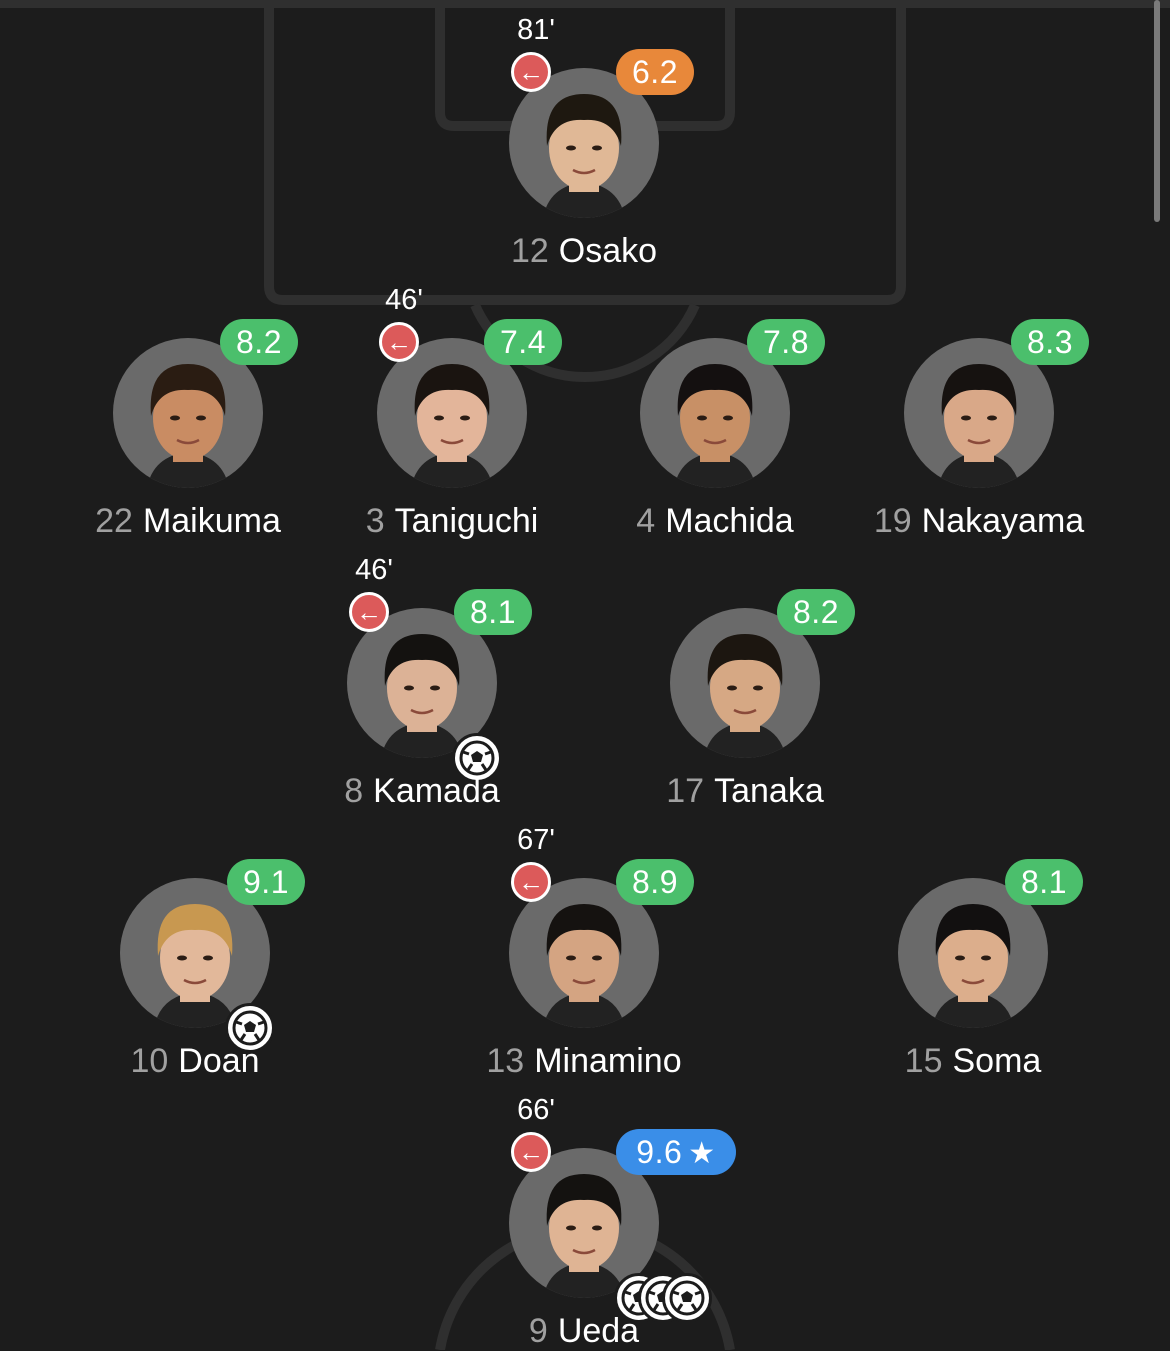  What do you see at coordinates (598, 1331) in the screenshot?
I see `player-name: Ueda` at bounding box center [598, 1331].